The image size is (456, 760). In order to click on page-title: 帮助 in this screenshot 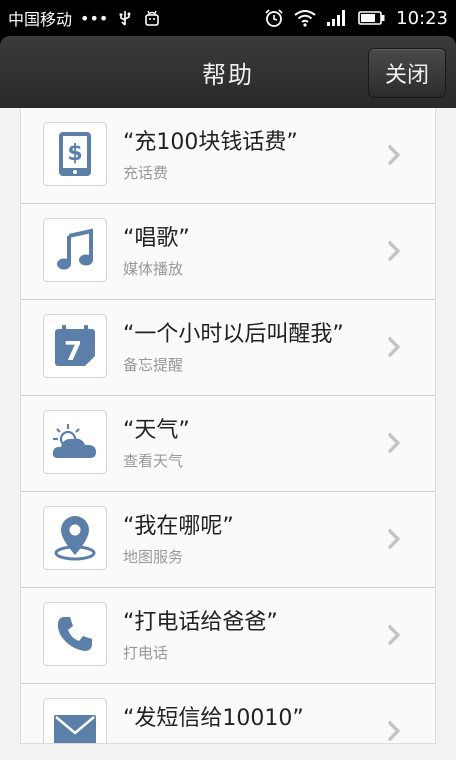, I will do `click(228, 74)`.